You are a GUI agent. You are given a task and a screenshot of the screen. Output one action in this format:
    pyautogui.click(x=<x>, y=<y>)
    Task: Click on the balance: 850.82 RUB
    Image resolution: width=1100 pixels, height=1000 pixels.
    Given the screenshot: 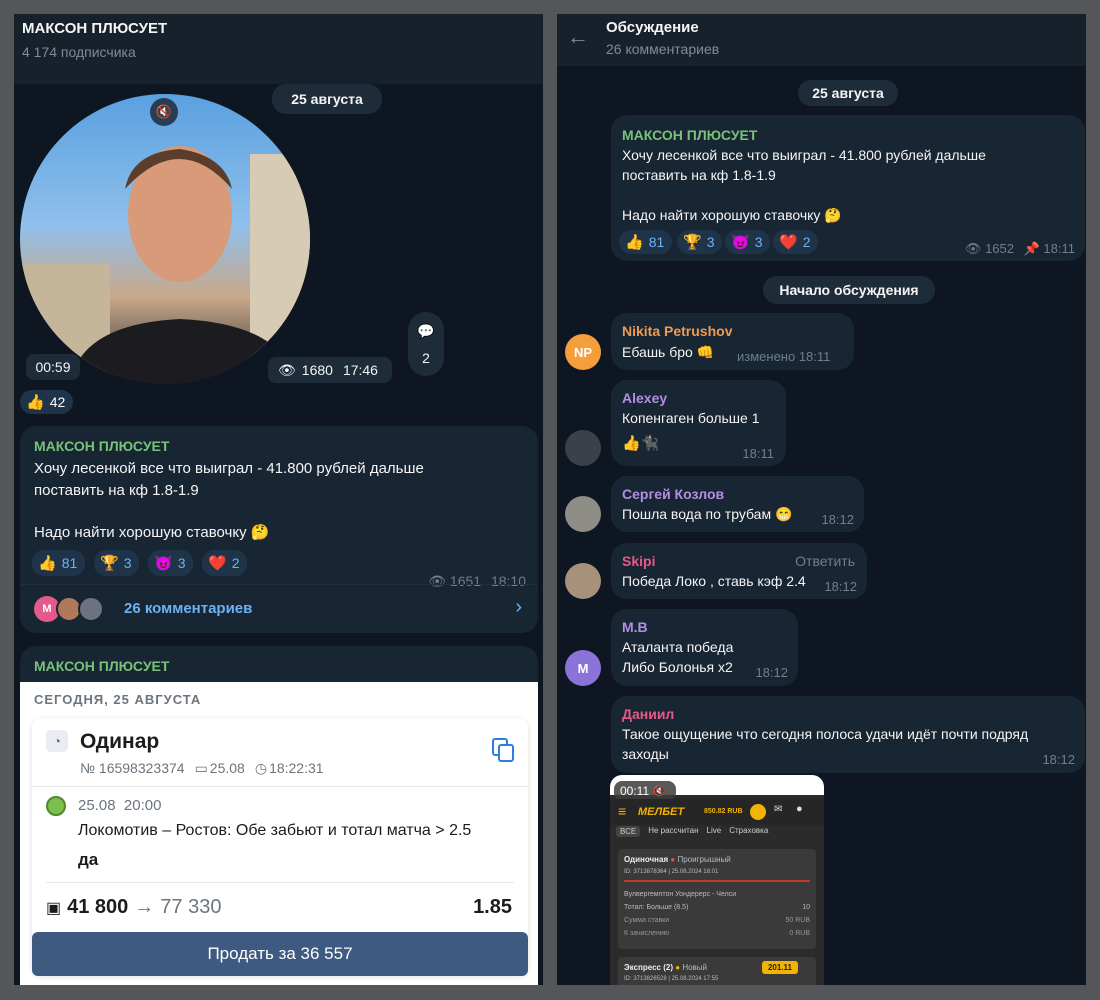 What is the action you would take?
    pyautogui.click(x=723, y=811)
    